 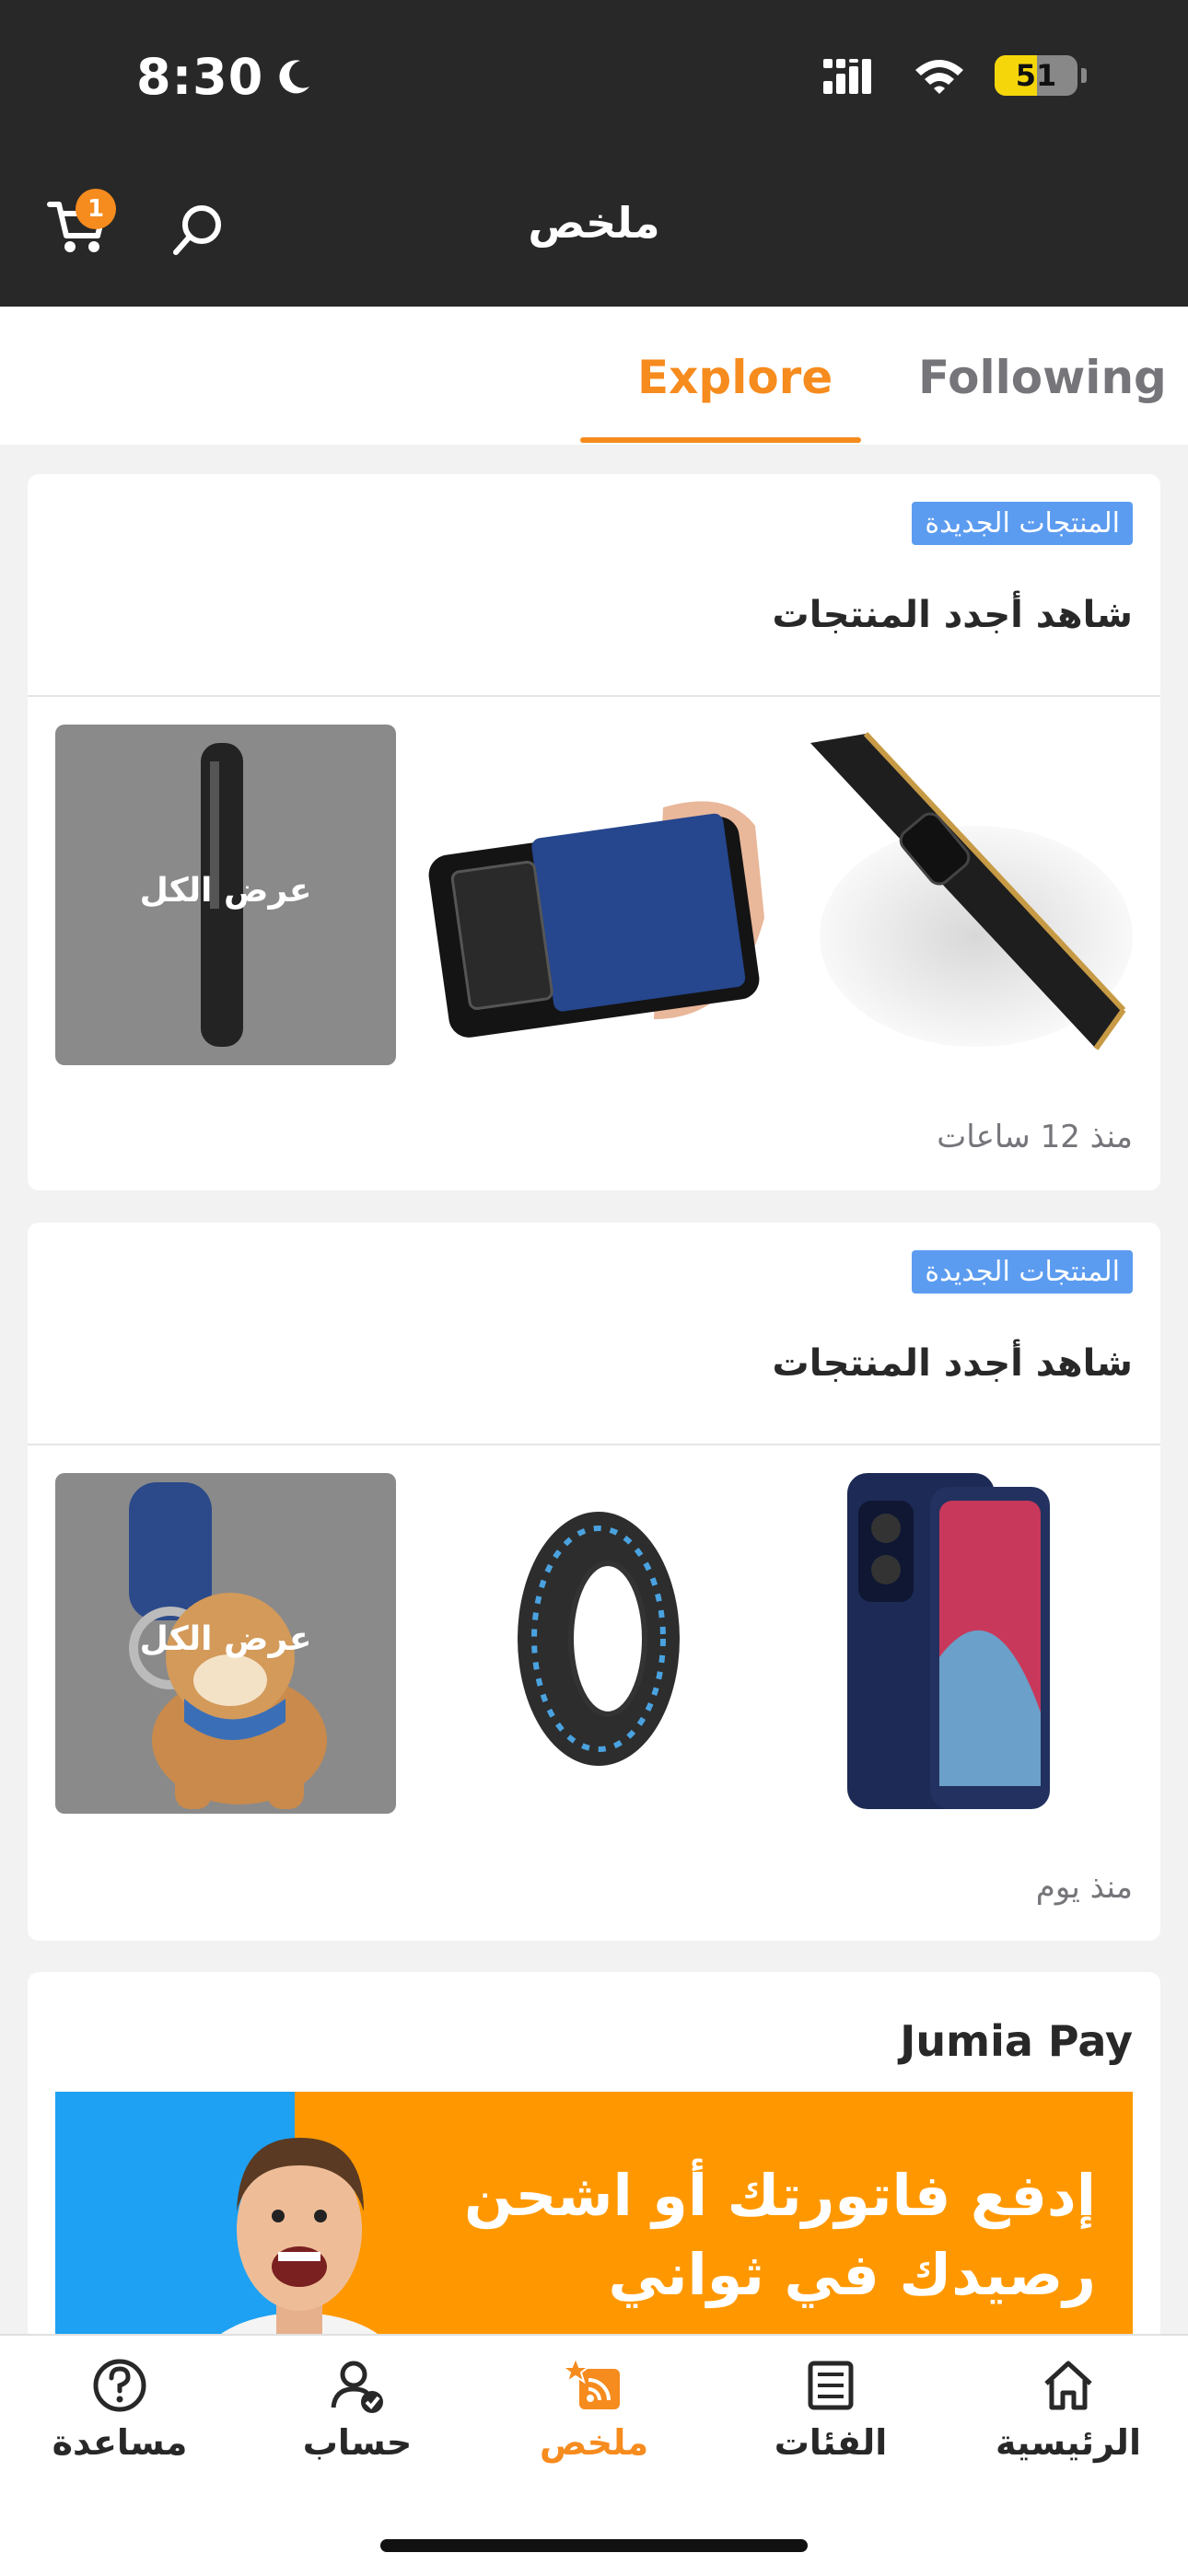 I want to click on post-time: منذ 12 ساعات, so click(x=1035, y=1137).